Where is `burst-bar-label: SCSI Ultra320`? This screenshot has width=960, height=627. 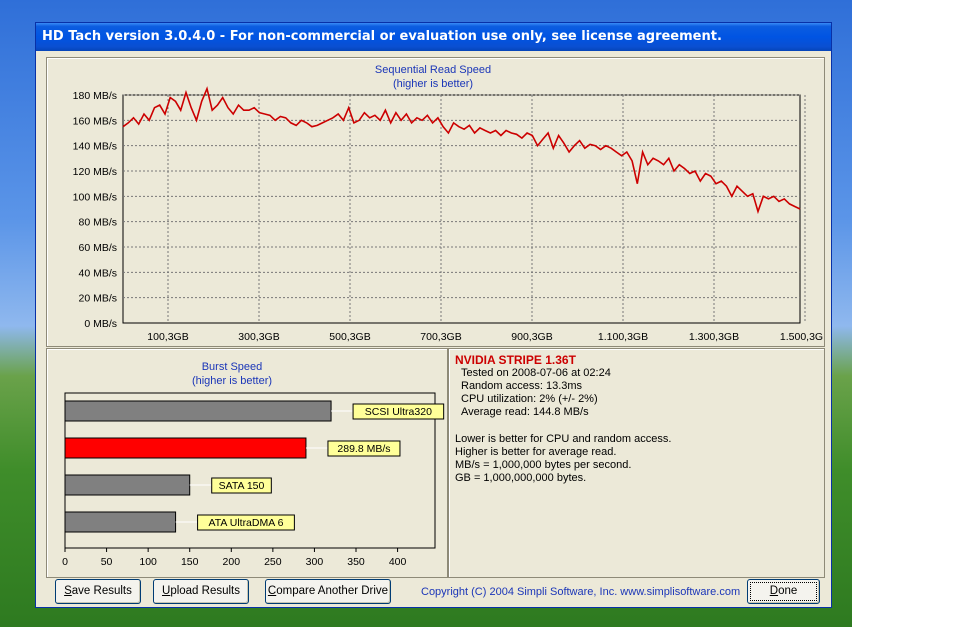
burst-bar-label: SCSI Ultra320 is located at coordinates (398, 412).